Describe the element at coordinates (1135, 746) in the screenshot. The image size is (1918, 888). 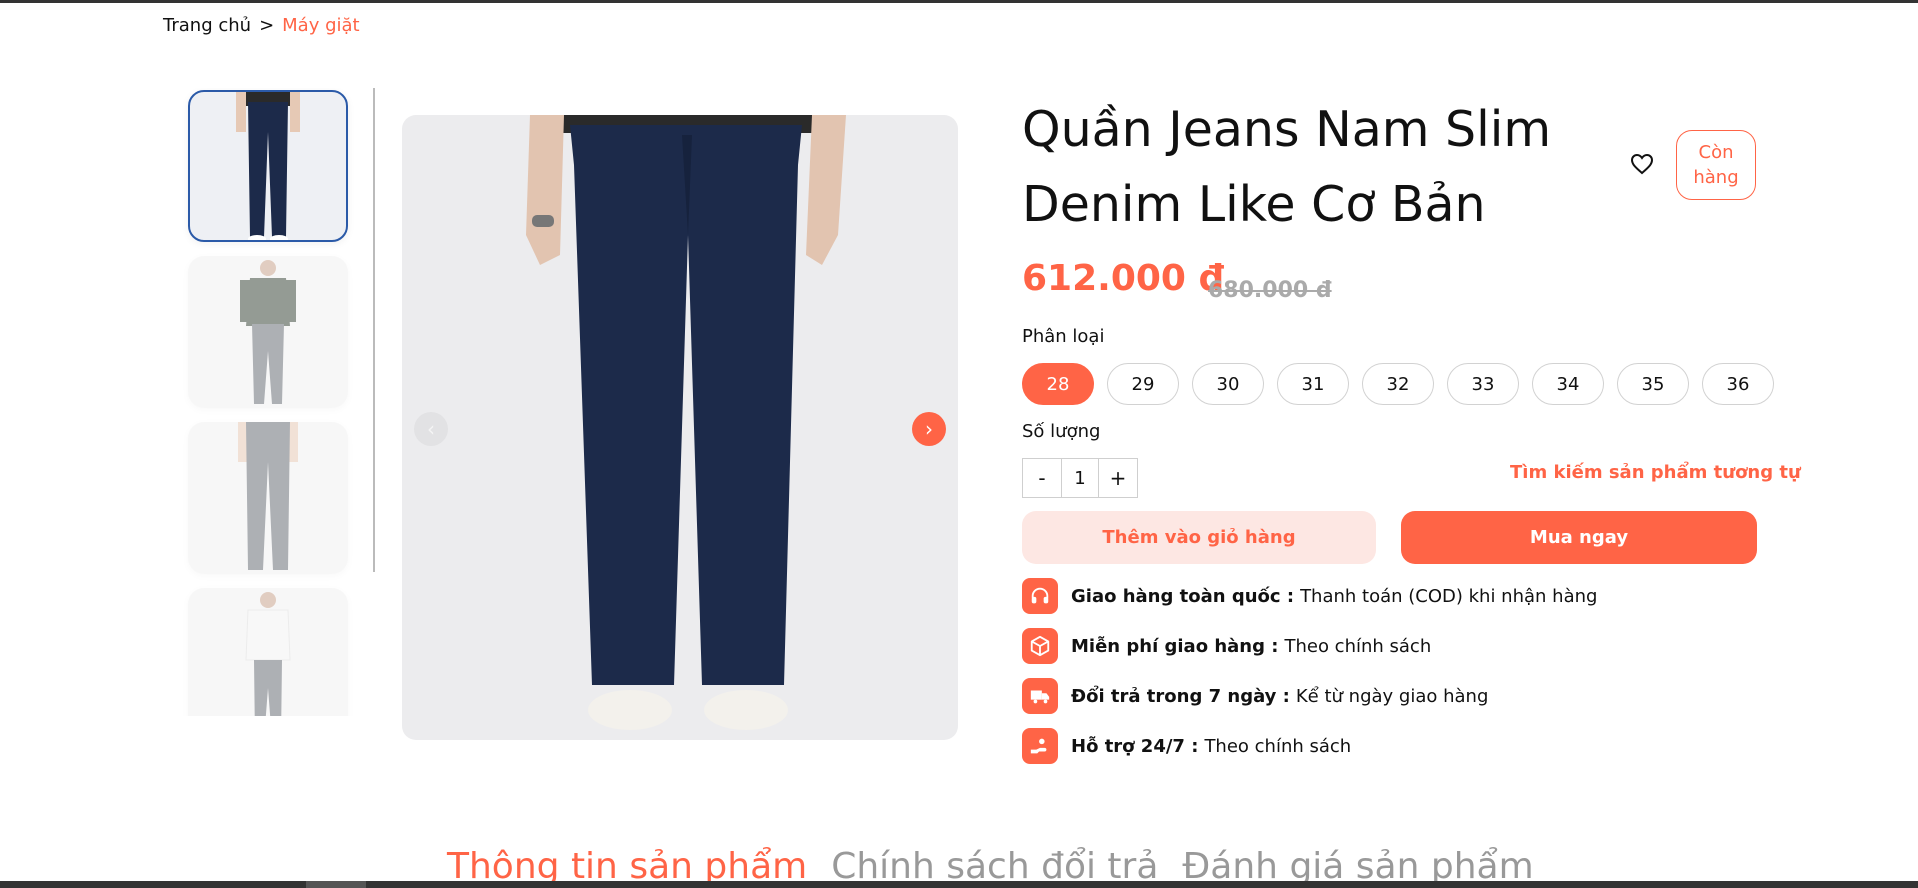
I see `feature-title: Hỗ trợ 24/7 :` at that location.